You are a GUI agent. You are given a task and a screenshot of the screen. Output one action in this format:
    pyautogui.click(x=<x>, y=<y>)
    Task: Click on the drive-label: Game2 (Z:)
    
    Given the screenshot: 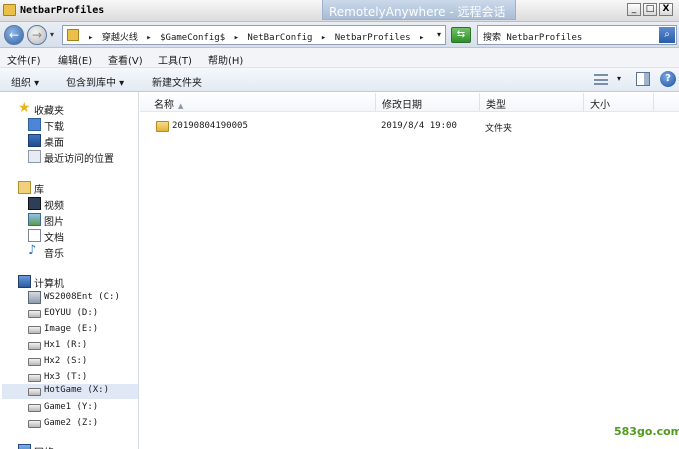 What is the action you would take?
    pyautogui.click(x=71, y=423)
    